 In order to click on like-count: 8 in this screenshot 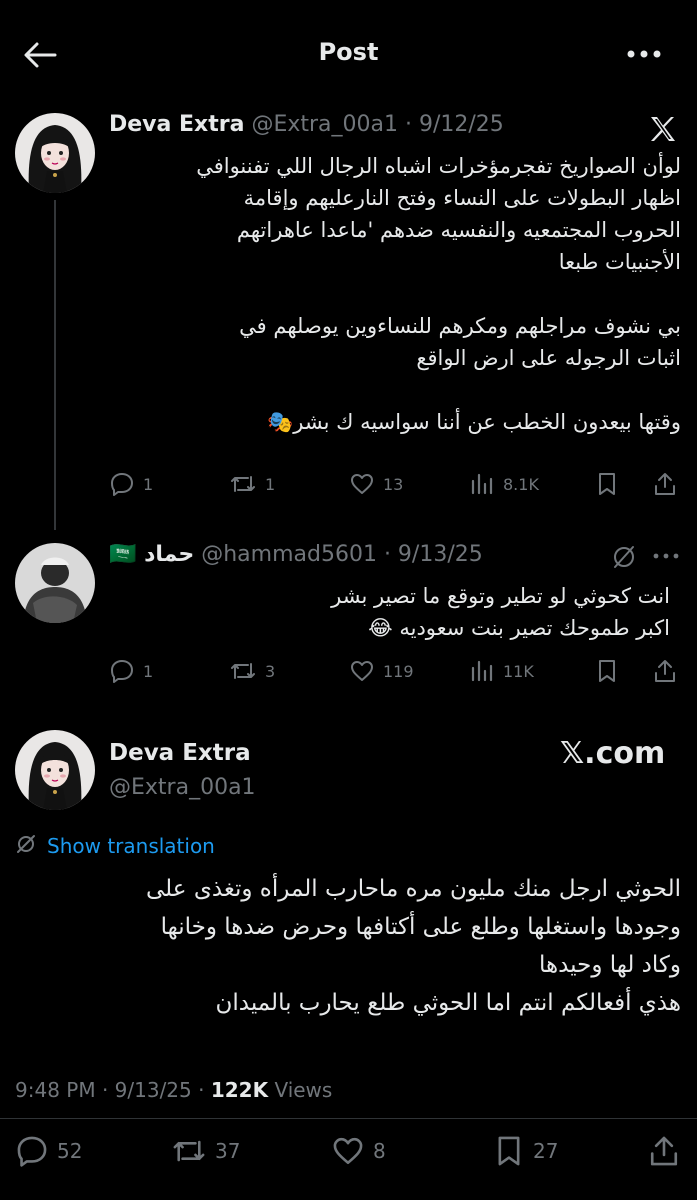, I will do `click(379, 1151)`.